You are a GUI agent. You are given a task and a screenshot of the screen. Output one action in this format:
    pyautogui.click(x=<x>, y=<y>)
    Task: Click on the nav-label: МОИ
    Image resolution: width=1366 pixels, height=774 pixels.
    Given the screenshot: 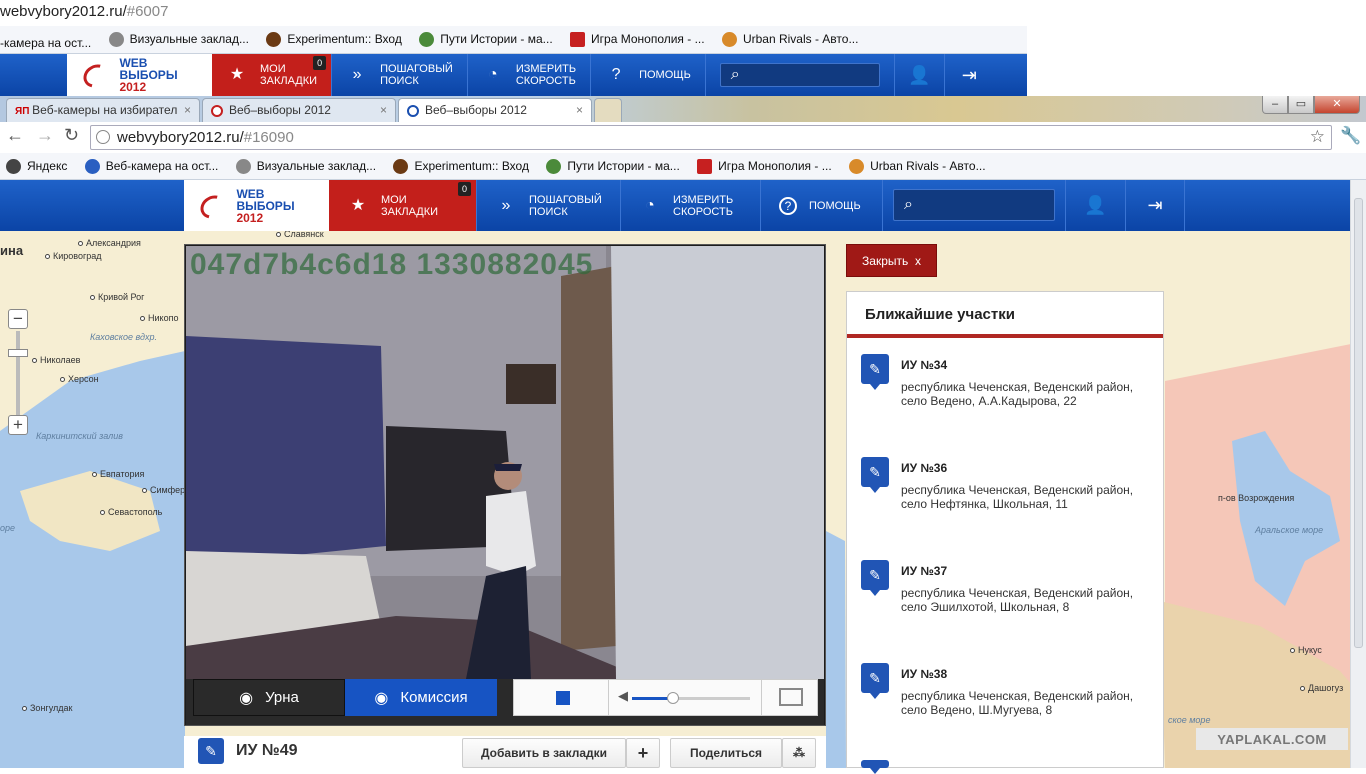 What is the action you would take?
    pyautogui.click(x=273, y=69)
    